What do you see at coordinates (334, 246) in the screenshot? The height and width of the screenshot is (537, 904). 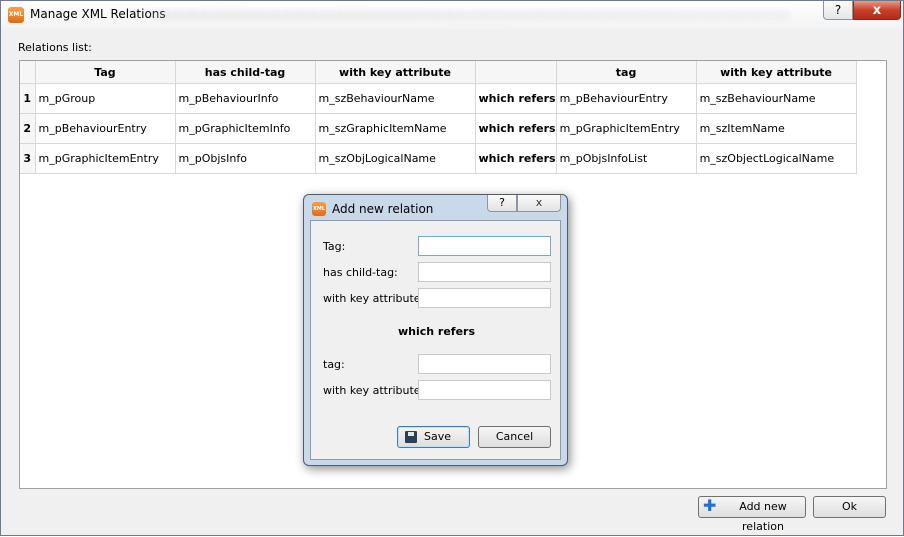 I see `tag-label: Tag:` at bounding box center [334, 246].